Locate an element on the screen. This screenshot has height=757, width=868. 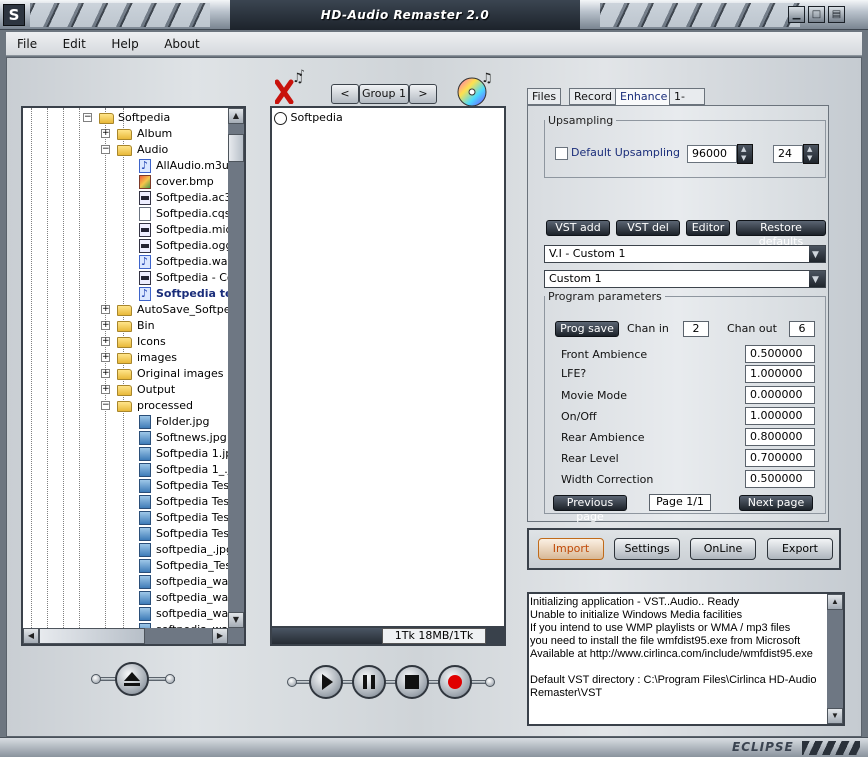
upsampling-group: Upsampling Default Upsampling 96000 24 is located at coordinates (685, 146).